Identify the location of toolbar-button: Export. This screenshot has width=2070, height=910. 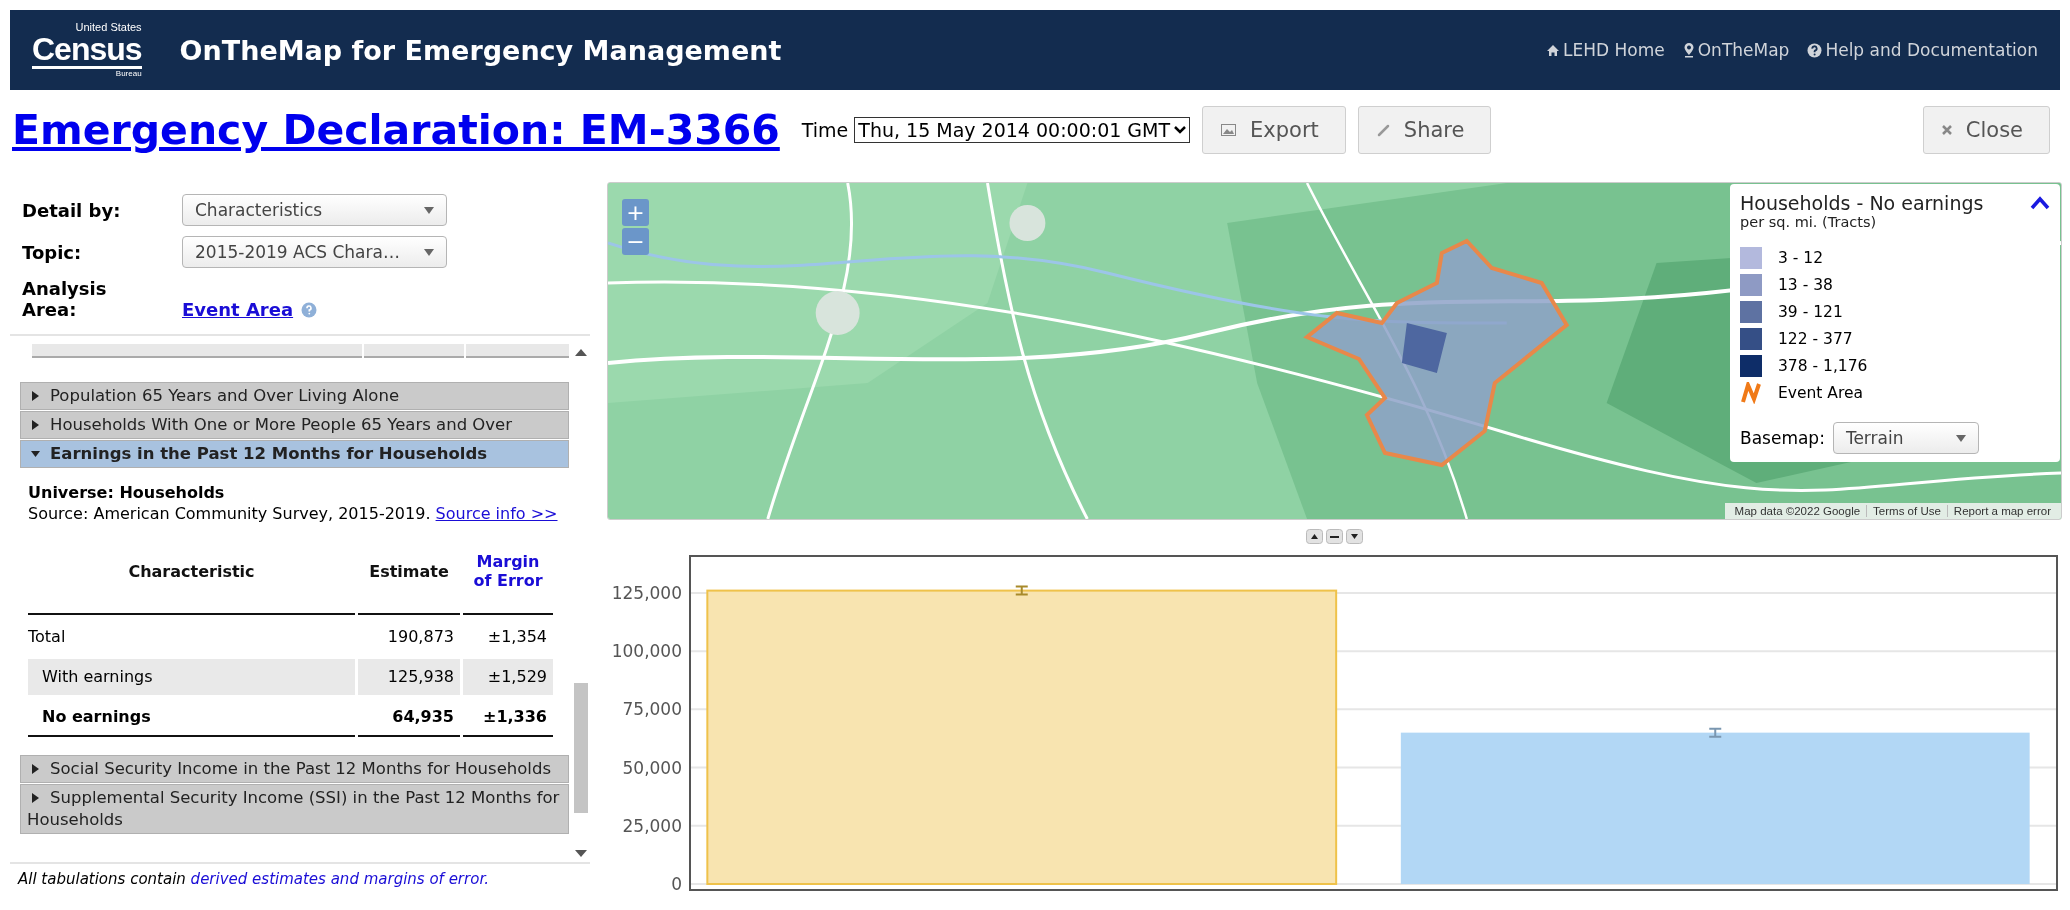
(1274, 130).